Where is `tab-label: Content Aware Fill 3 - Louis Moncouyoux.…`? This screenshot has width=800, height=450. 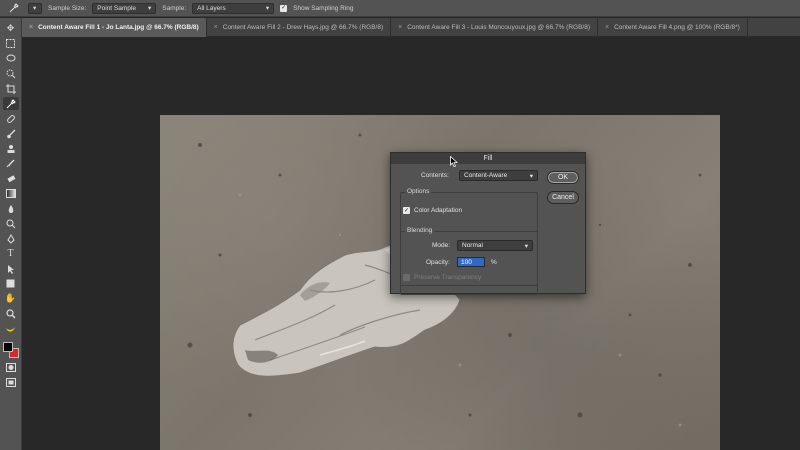
tab-label: Content Aware Fill 3 - Louis Moncouyoux.… is located at coordinates (499, 27).